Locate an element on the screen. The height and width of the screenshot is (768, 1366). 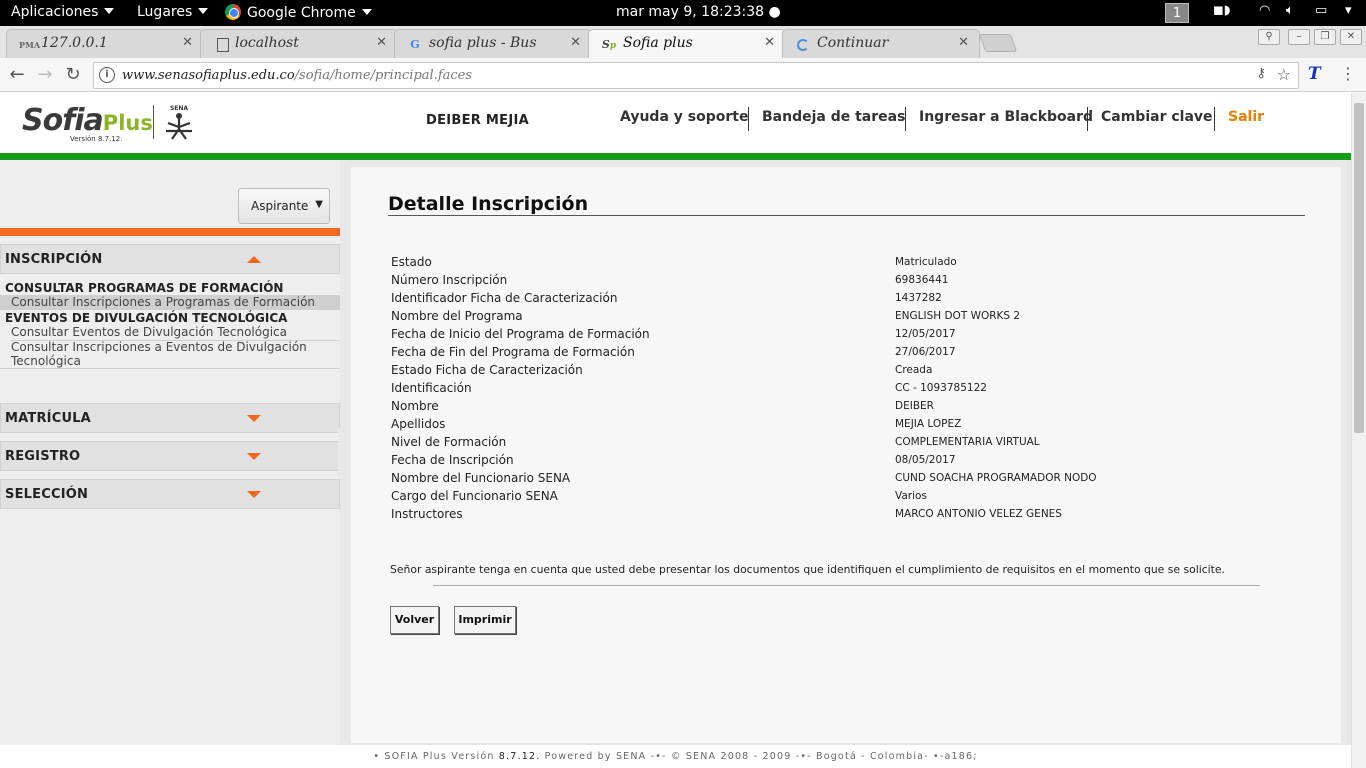
tab-127-0-0-1: PMA 127.0.0.1 ✕ is located at coordinates (105, 43).